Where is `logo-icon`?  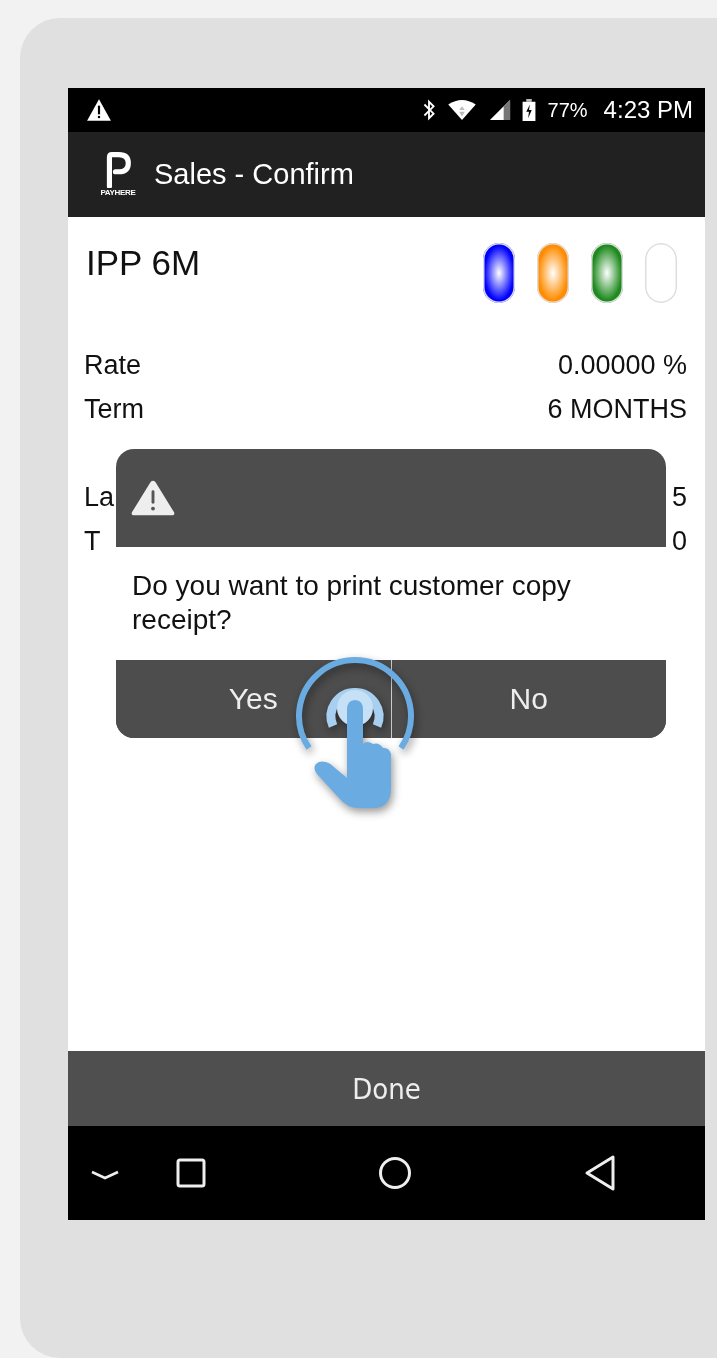
logo-icon is located at coordinates (118, 170).